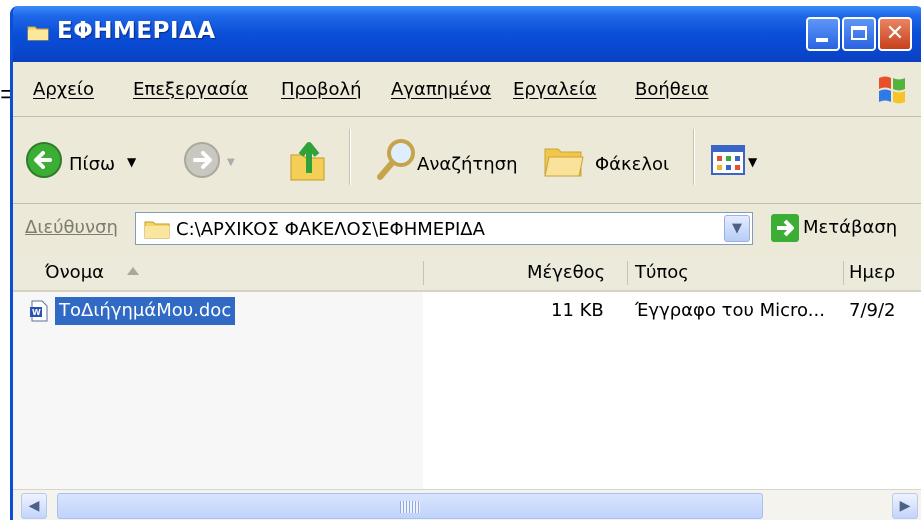 This screenshot has height=520, width=921. Describe the element at coordinates (785, 228) in the screenshot. I see `go-arrow-icon` at that location.